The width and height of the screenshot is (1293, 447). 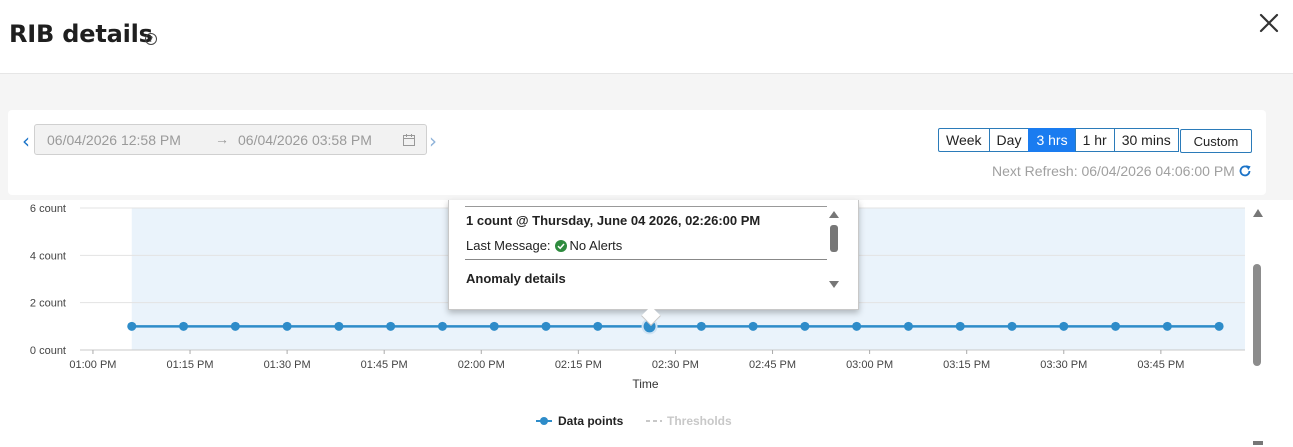 I want to click on last-message-label: Last Message:, so click(x=508, y=245).